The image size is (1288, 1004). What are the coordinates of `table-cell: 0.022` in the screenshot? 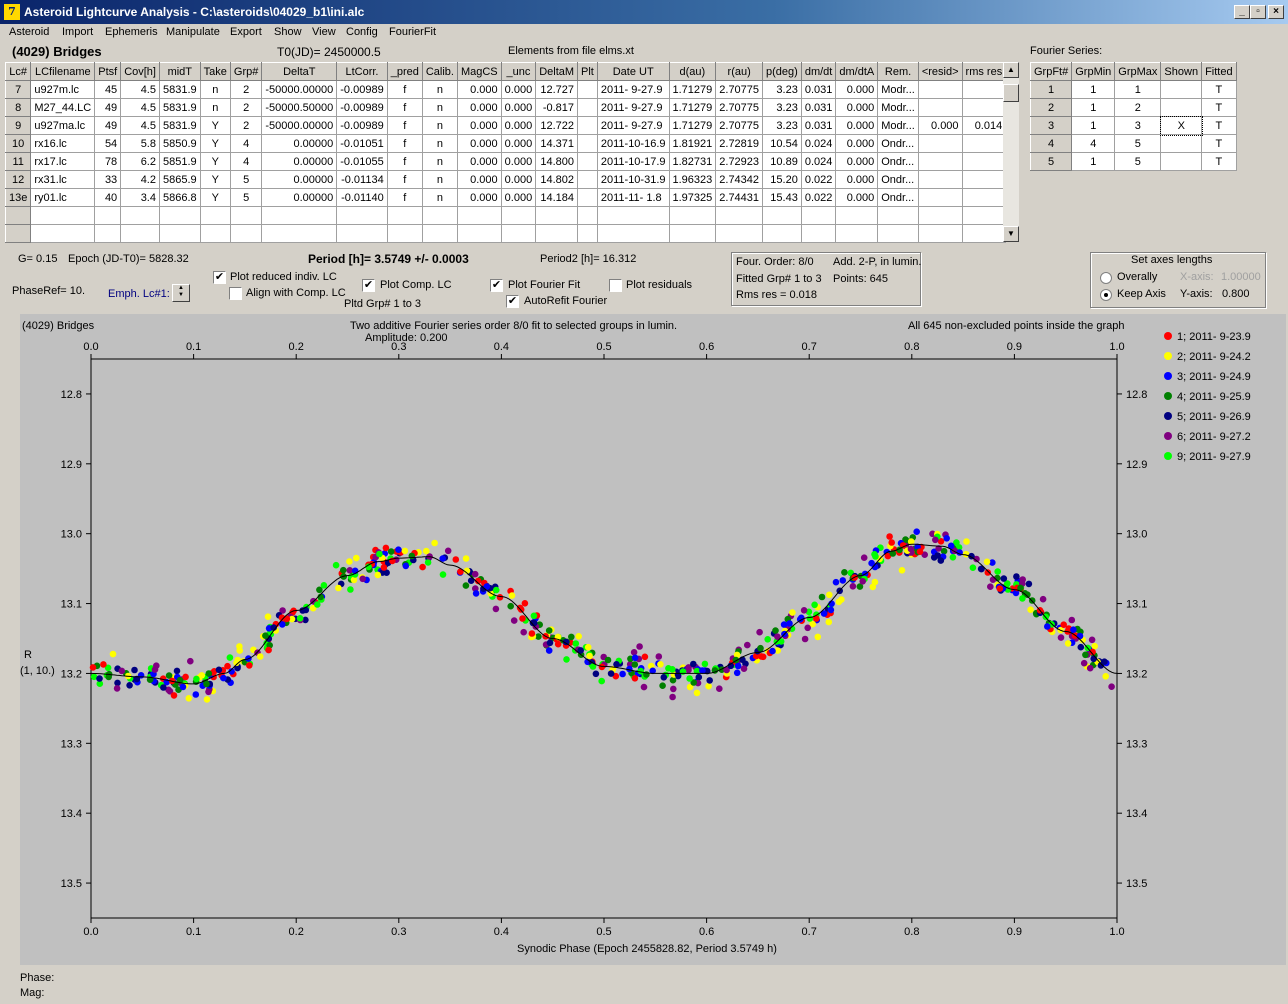 It's located at (818, 179).